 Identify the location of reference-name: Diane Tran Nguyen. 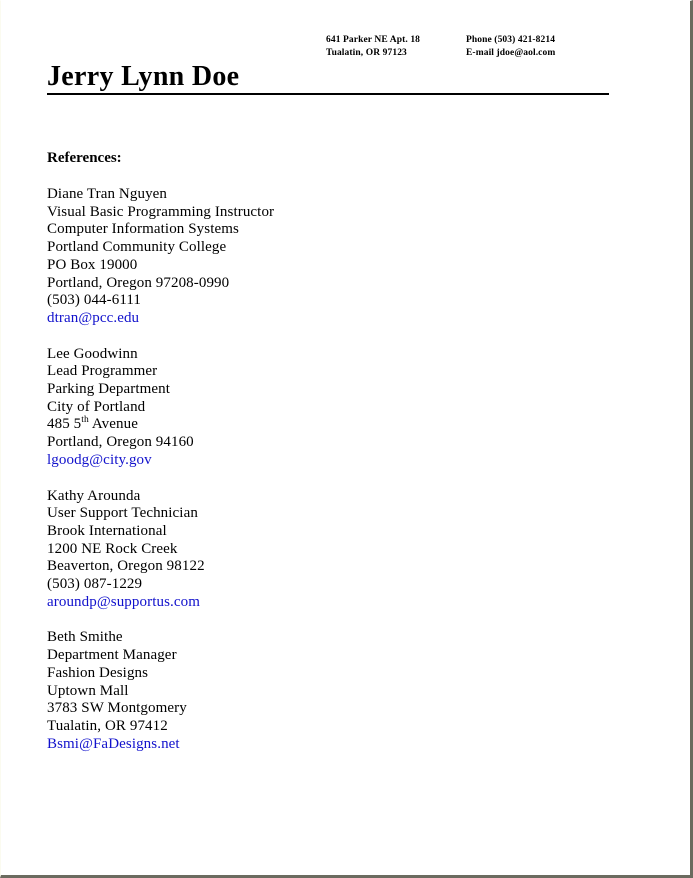
(107, 194).